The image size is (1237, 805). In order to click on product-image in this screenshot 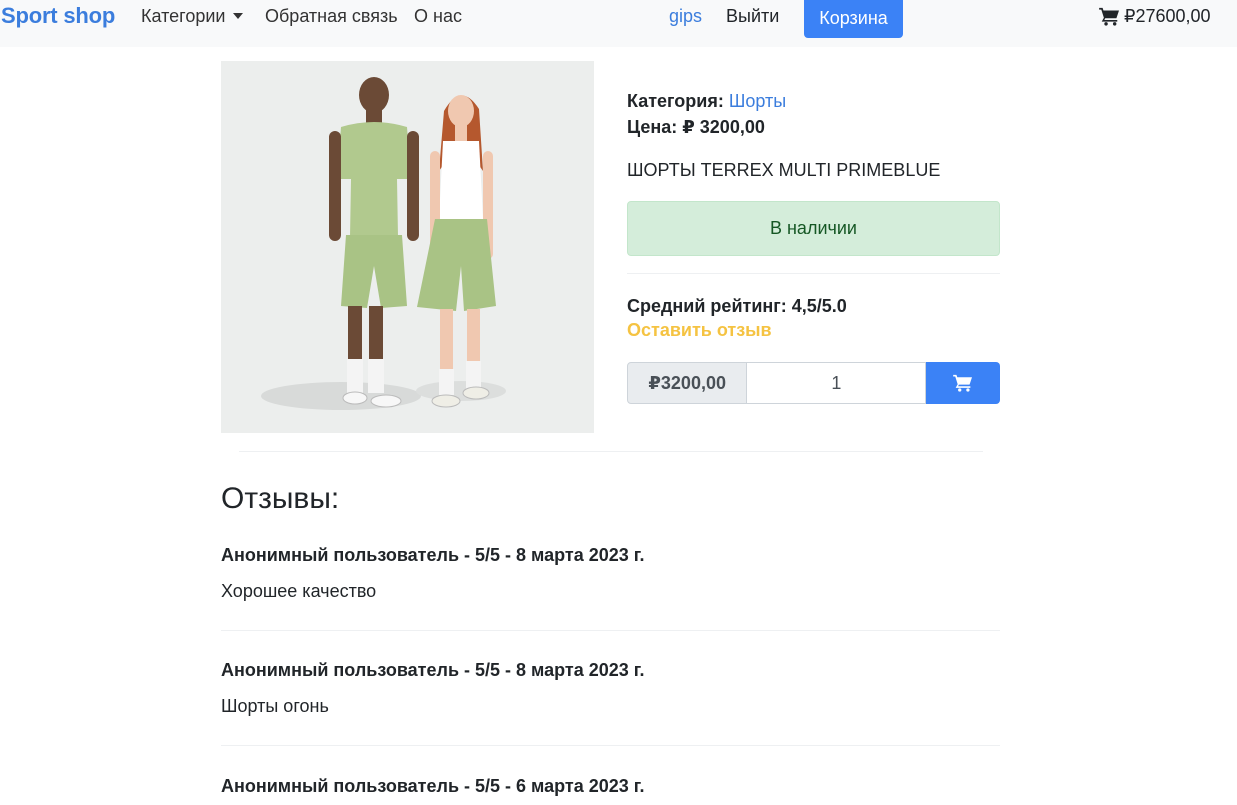, I will do `click(407, 247)`.